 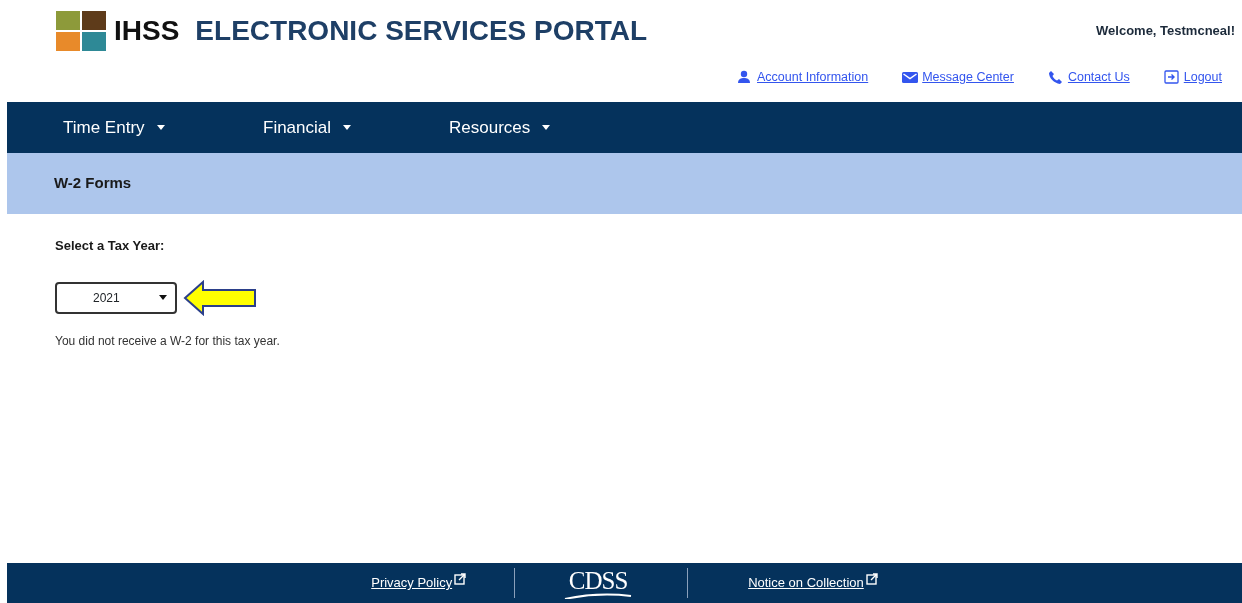 What do you see at coordinates (1202, 77) in the screenshot?
I see `header-link: Logout` at bounding box center [1202, 77].